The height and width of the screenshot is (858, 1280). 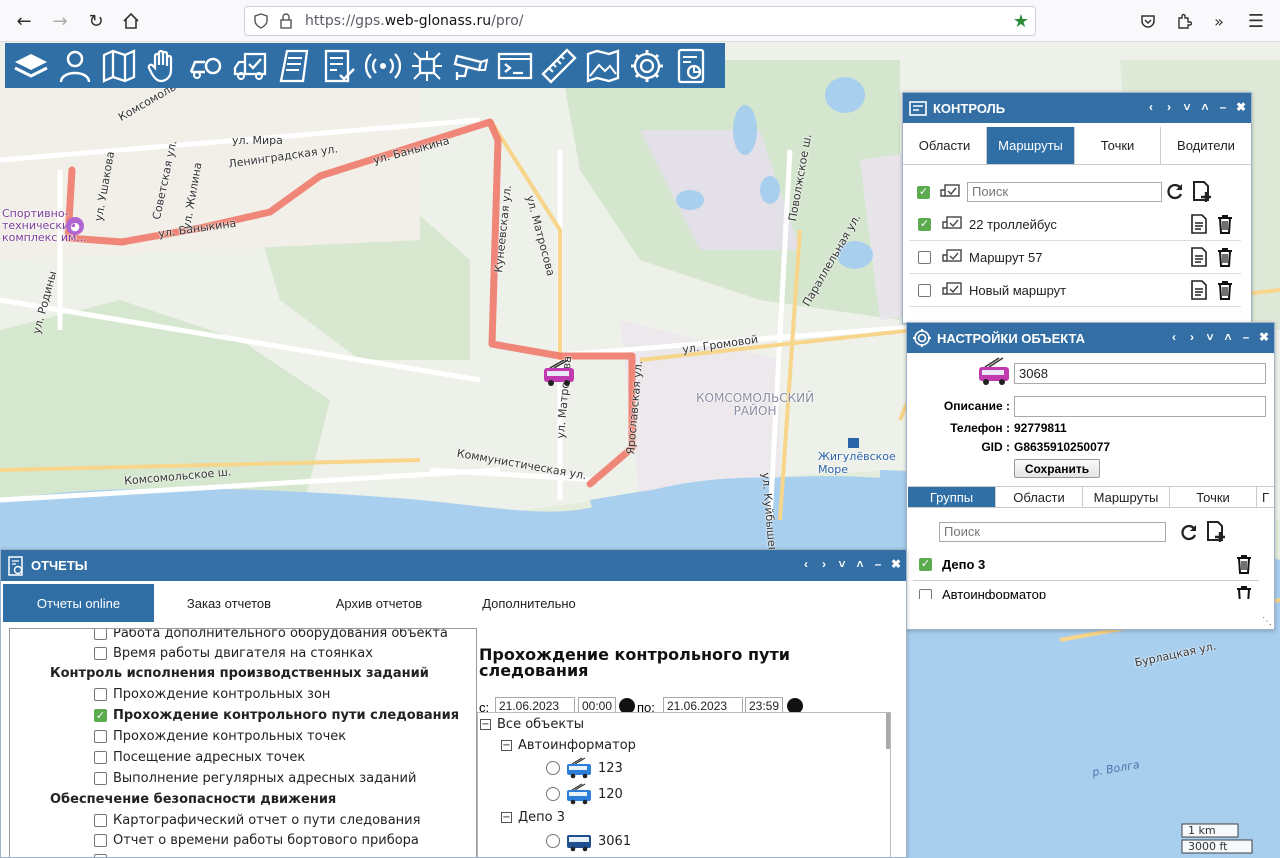 What do you see at coordinates (339, 66) in the screenshot?
I see `checklist-icon` at bounding box center [339, 66].